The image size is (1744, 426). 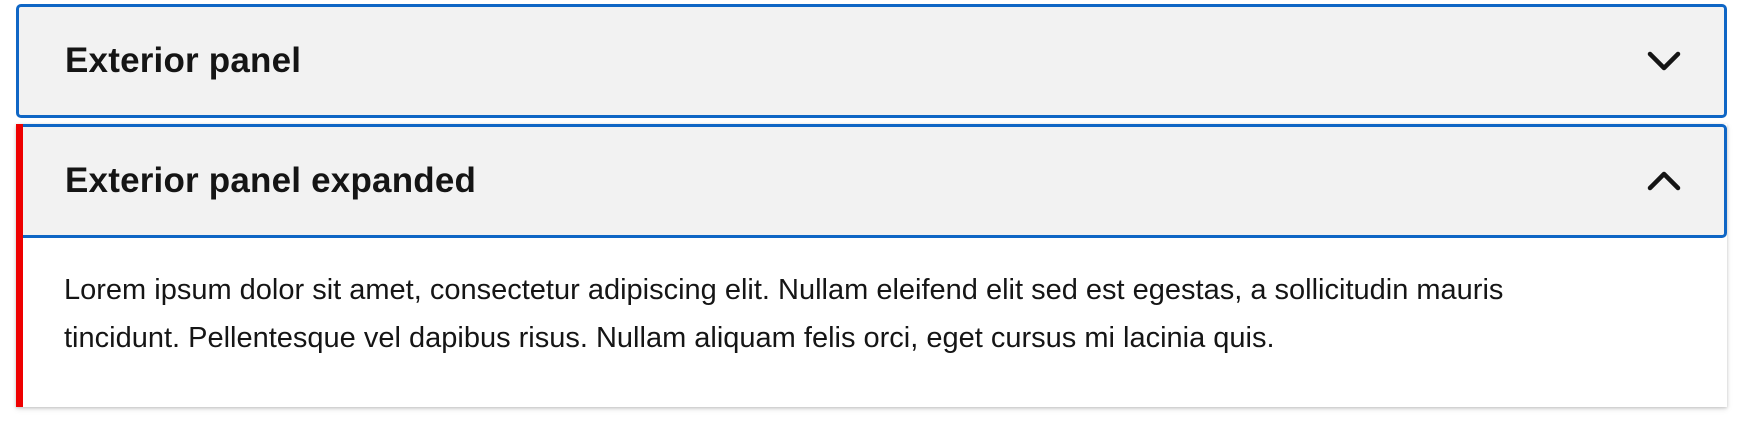 I want to click on expanded-accent-bar, so click(x=19, y=265).